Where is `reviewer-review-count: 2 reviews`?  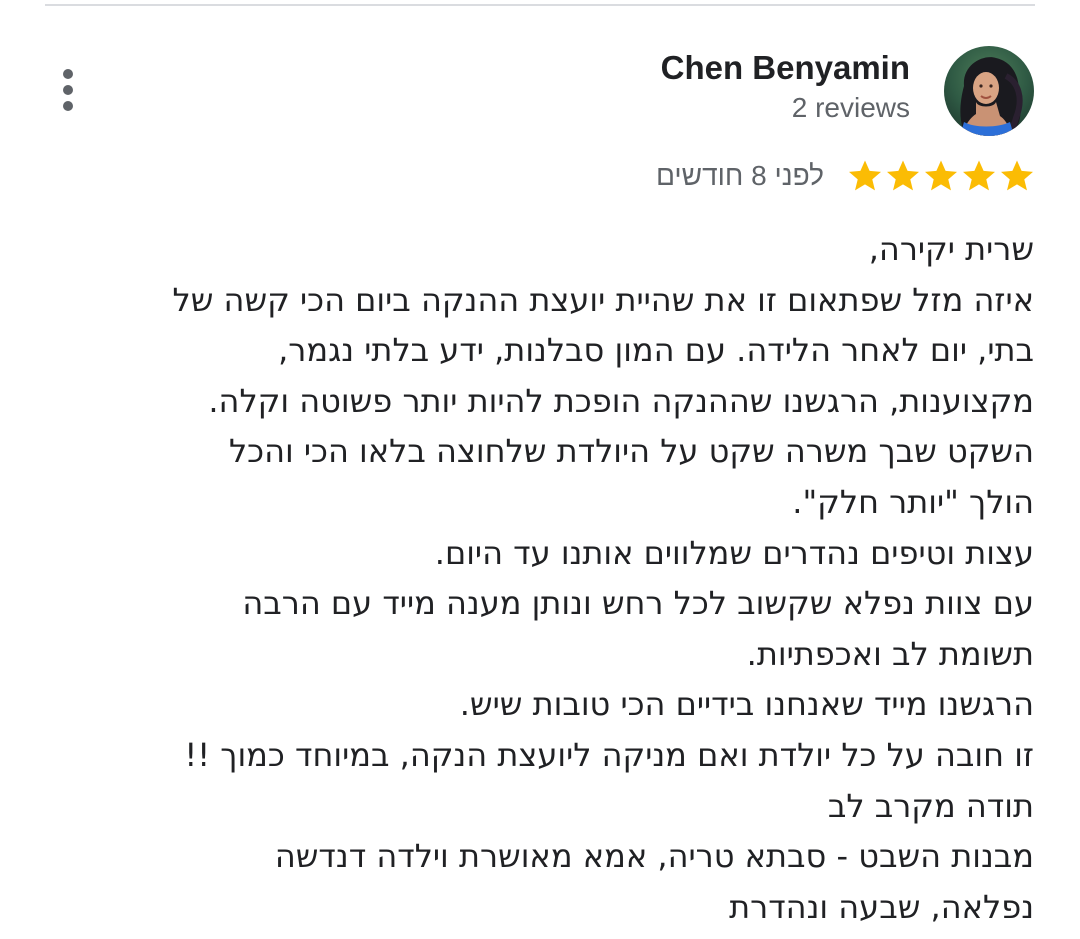 reviewer-review-count: 2 reviews is located at coordinates (850, 107).